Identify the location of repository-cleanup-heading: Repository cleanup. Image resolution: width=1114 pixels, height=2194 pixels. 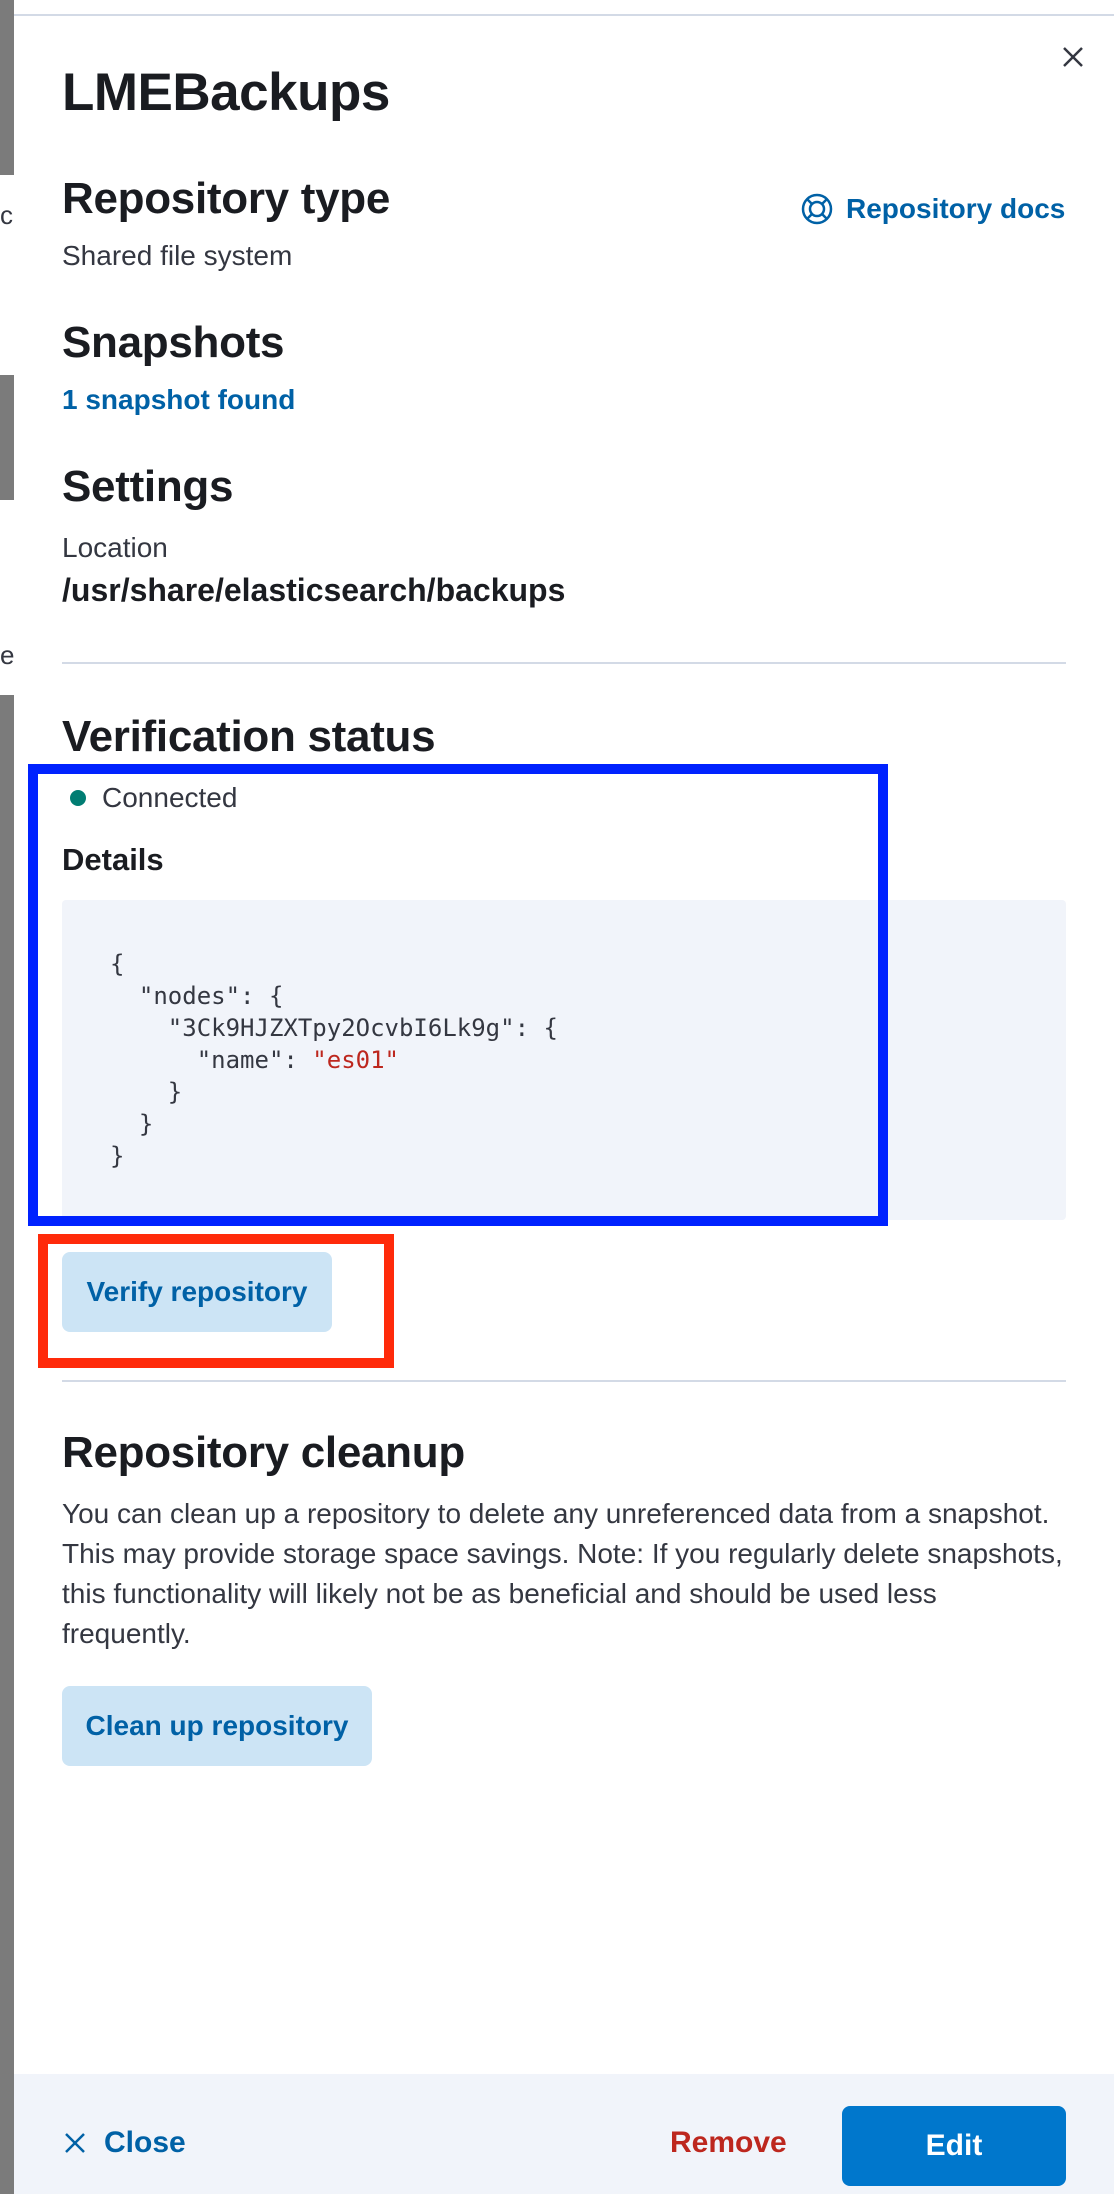
(263, 1452).